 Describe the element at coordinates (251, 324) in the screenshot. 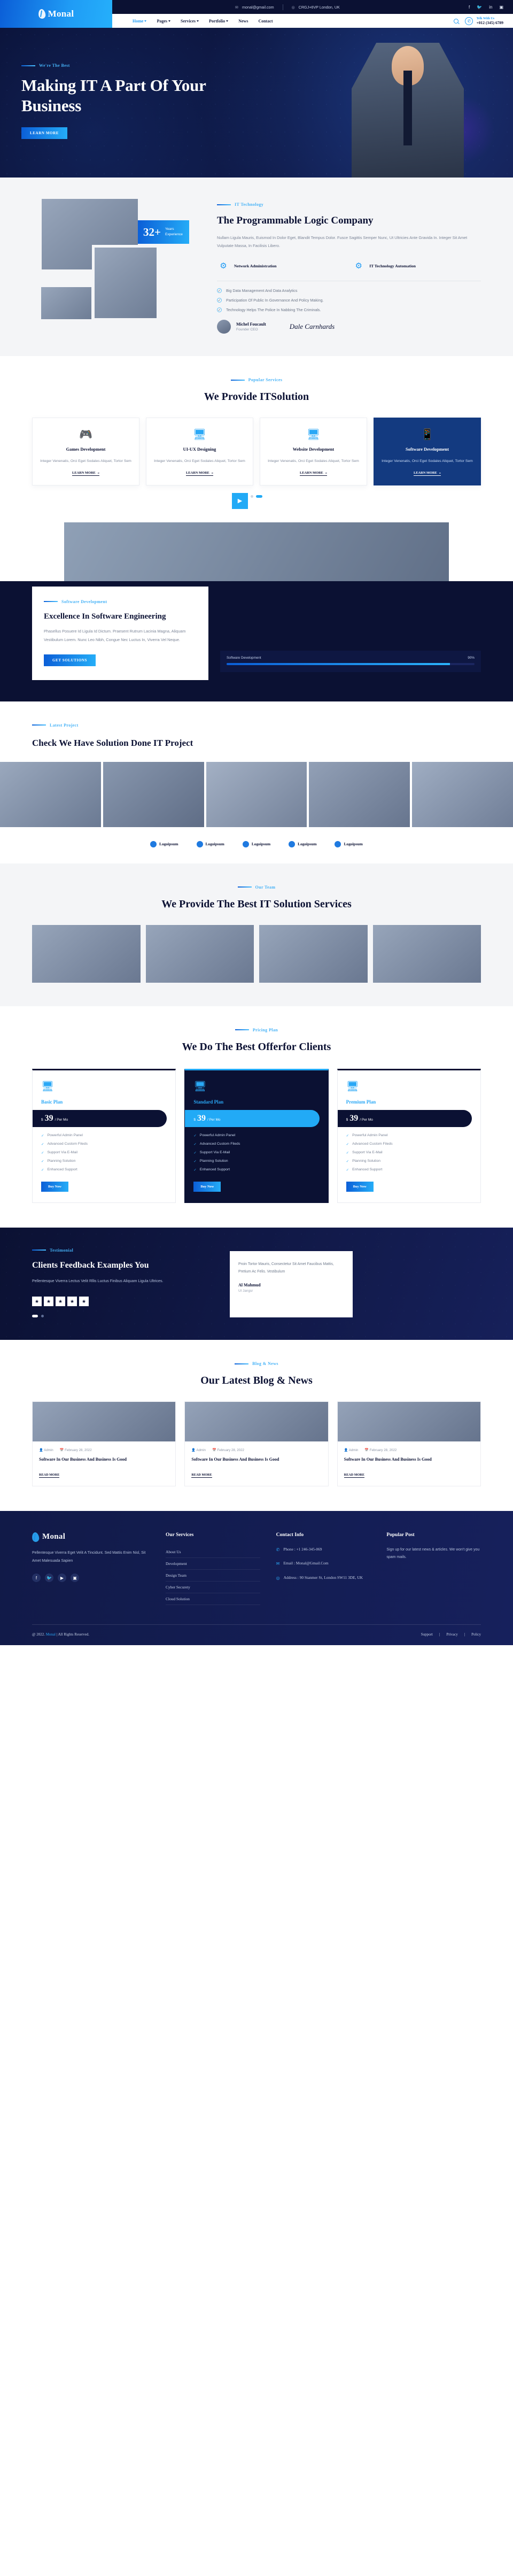

I see `author-name: Michel Foucault` at that location.